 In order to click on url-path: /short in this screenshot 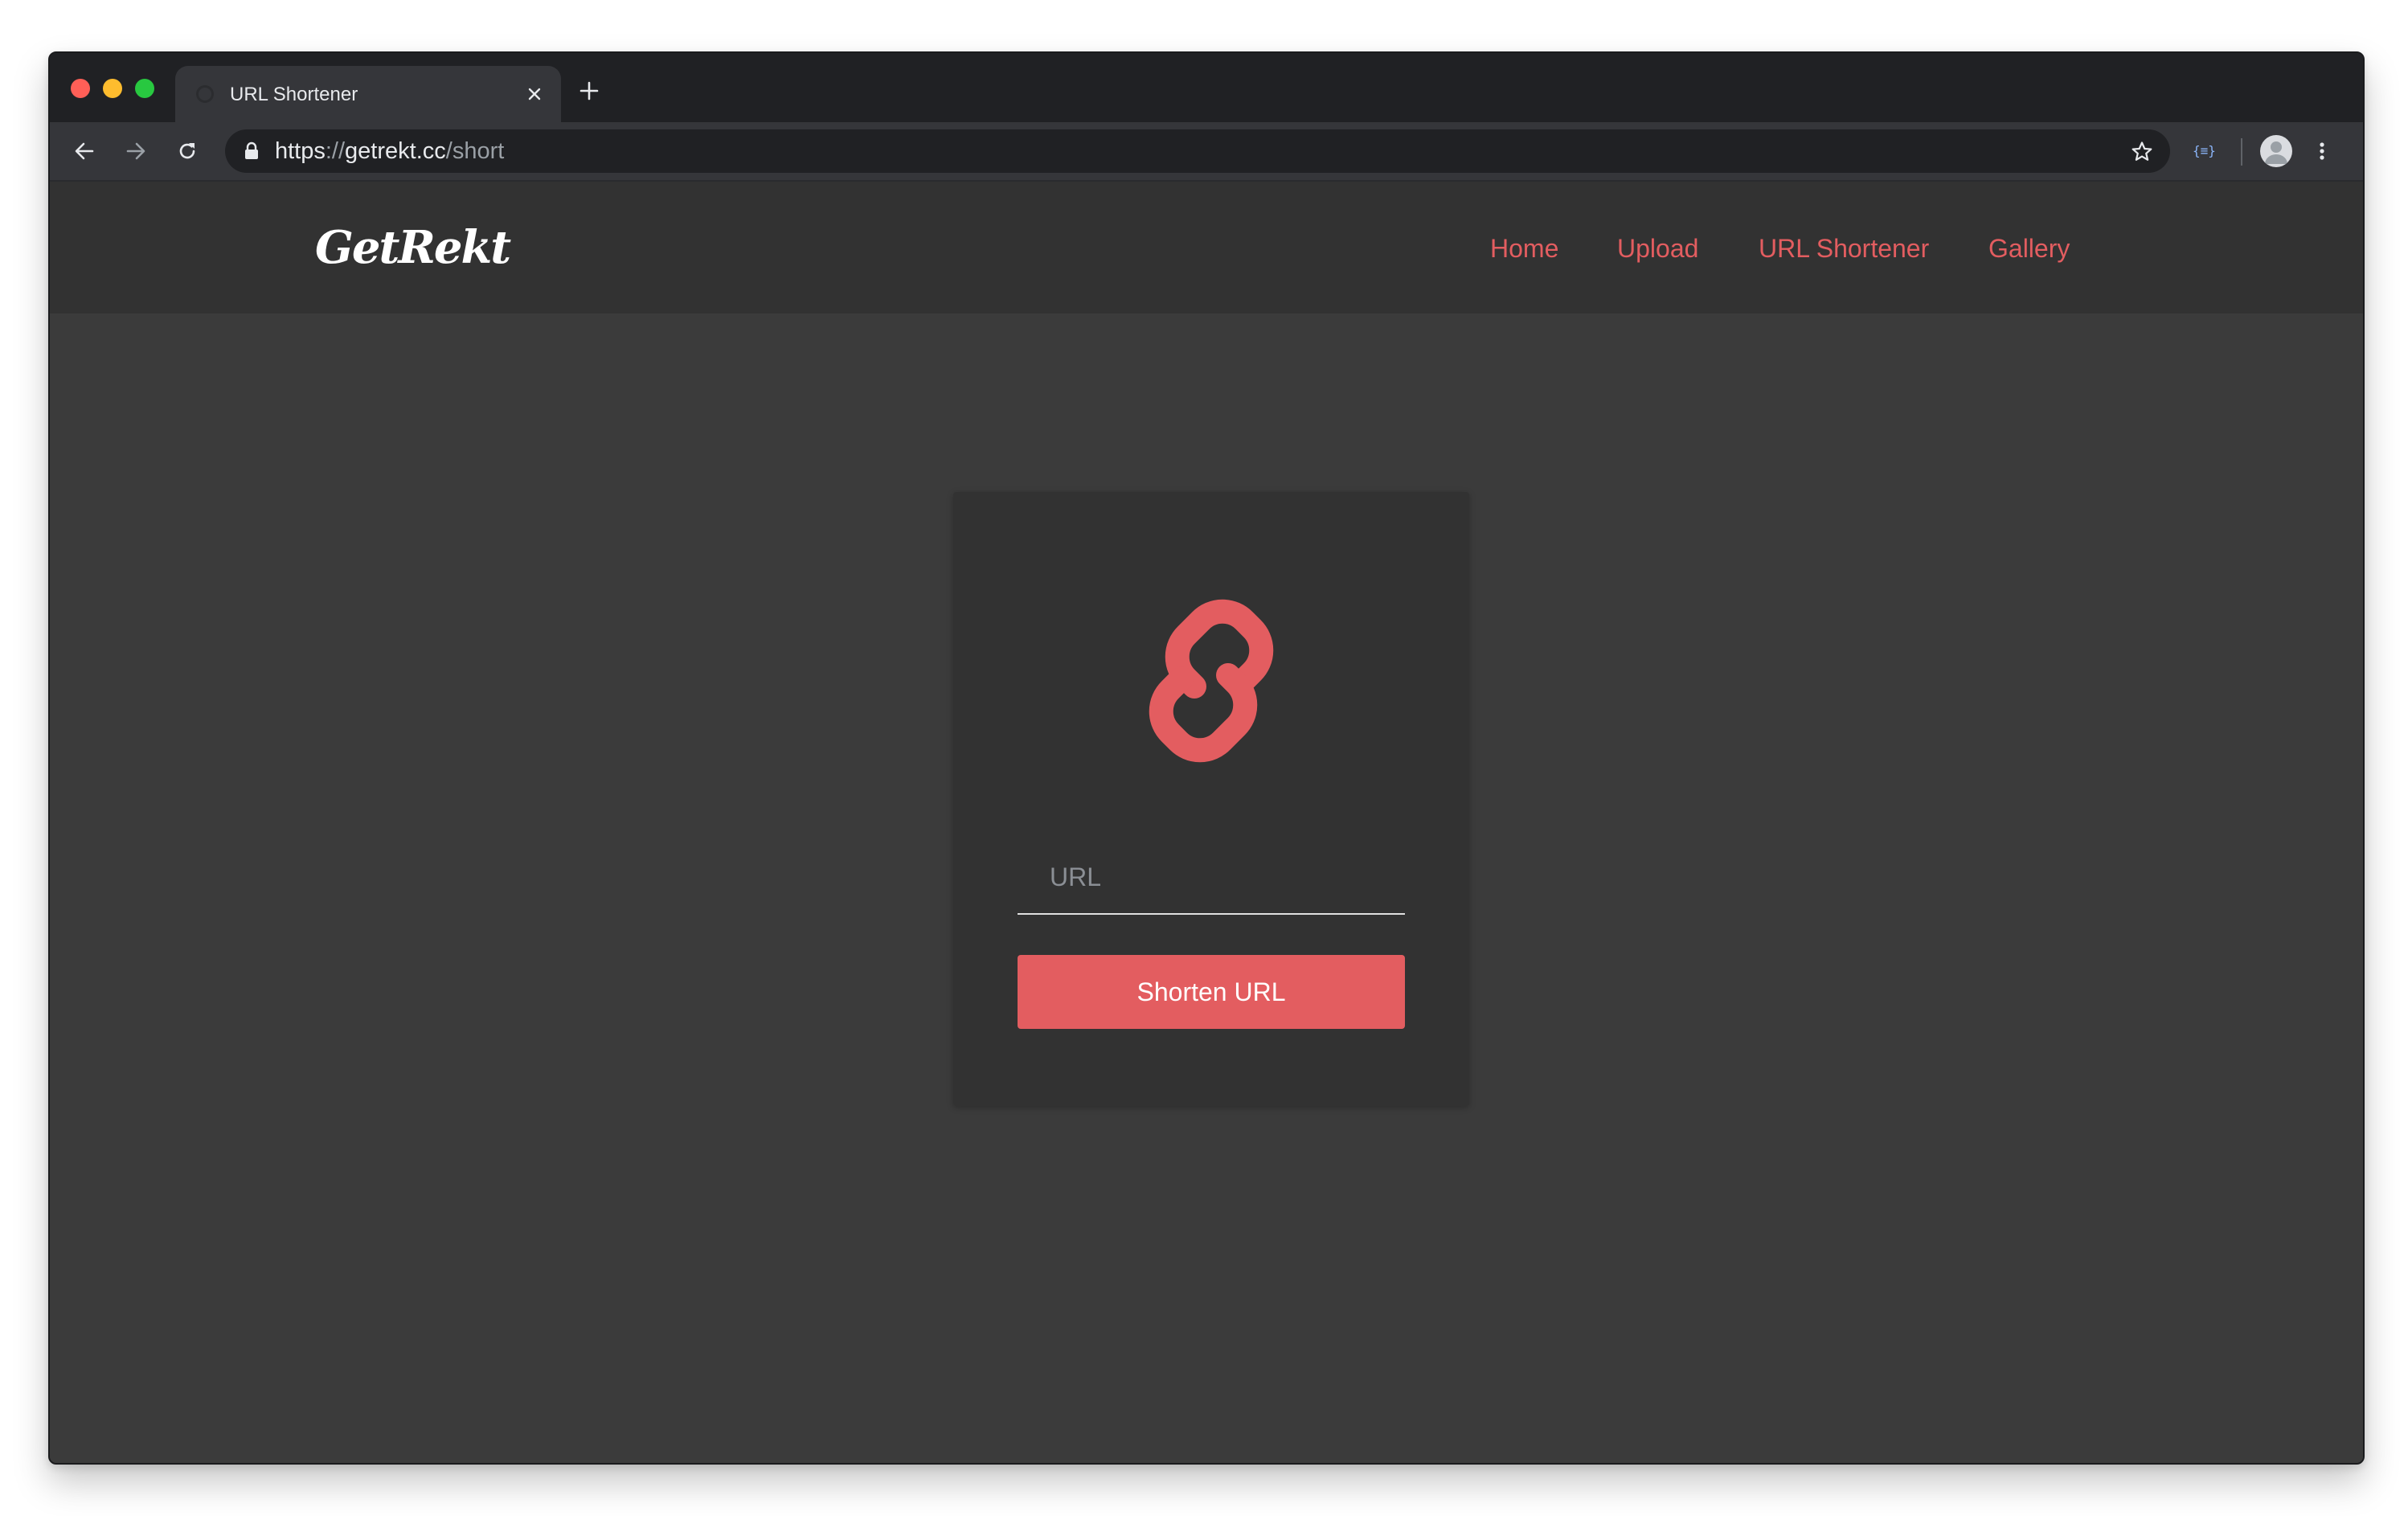, I will do `click(475, 151)`.